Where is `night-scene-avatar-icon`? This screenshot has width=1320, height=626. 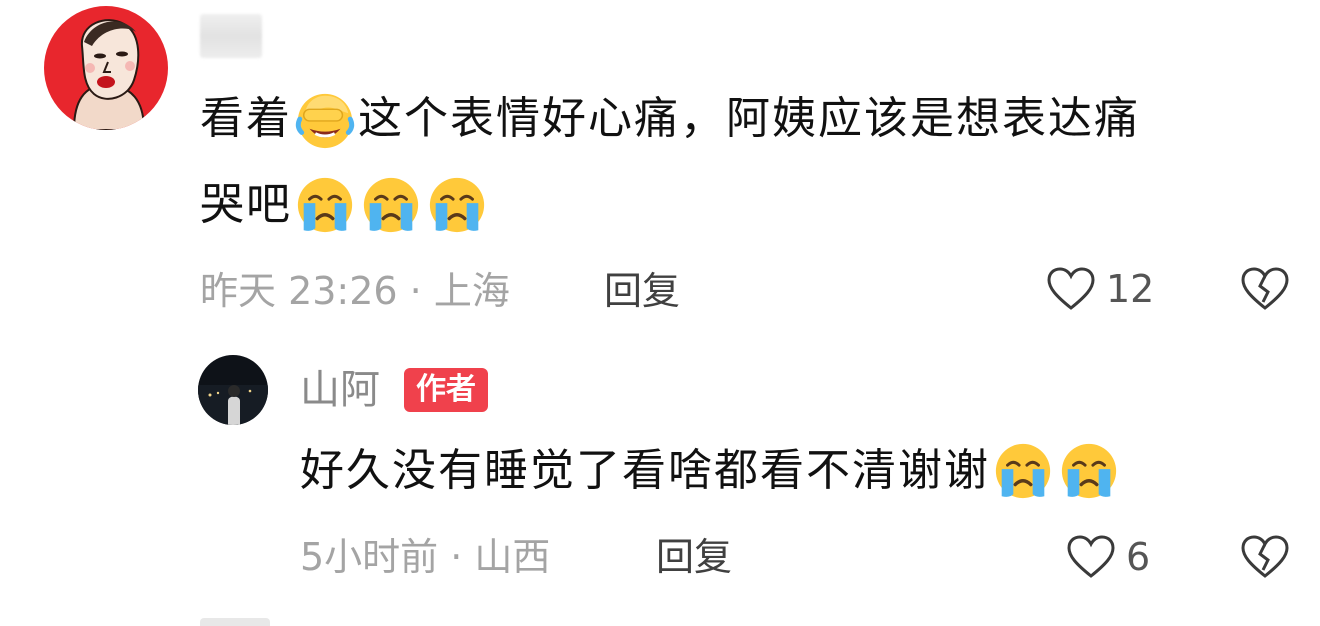
night-scene-avatar-icon is located at coordinates (233, 390).